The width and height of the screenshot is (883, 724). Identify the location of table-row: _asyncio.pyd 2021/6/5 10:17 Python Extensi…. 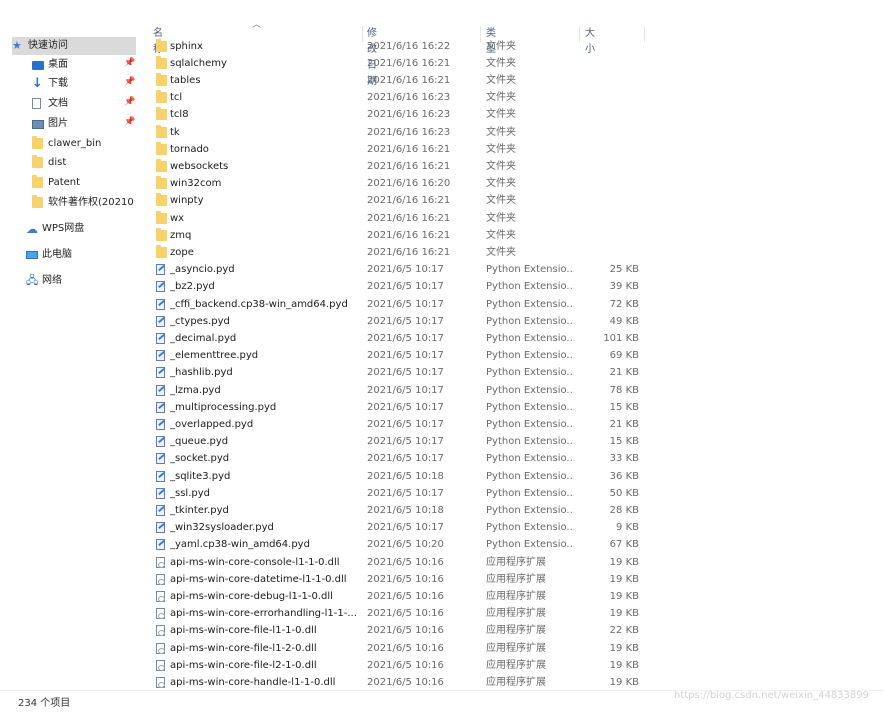
(441, 269).